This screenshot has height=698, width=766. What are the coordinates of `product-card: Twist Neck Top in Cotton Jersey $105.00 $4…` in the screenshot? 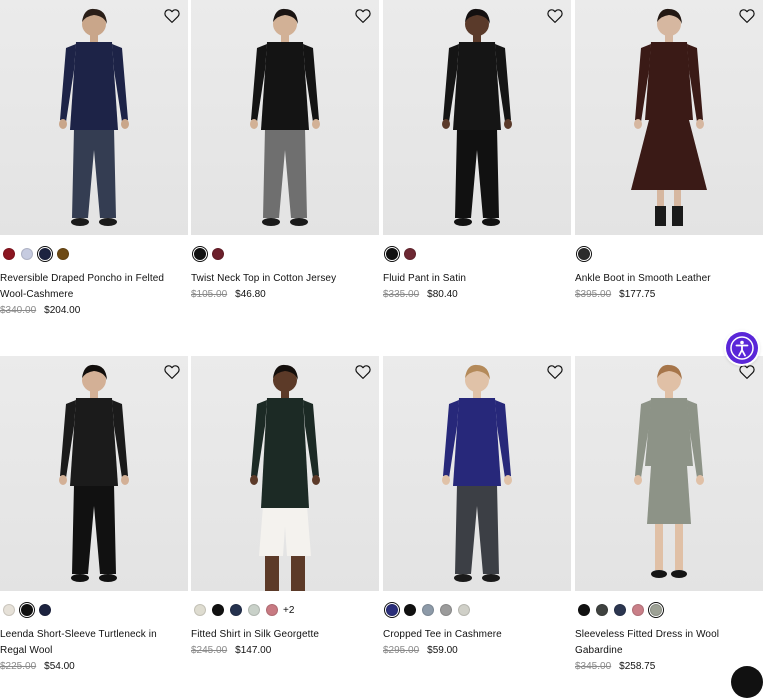 It's located at (285, 162).